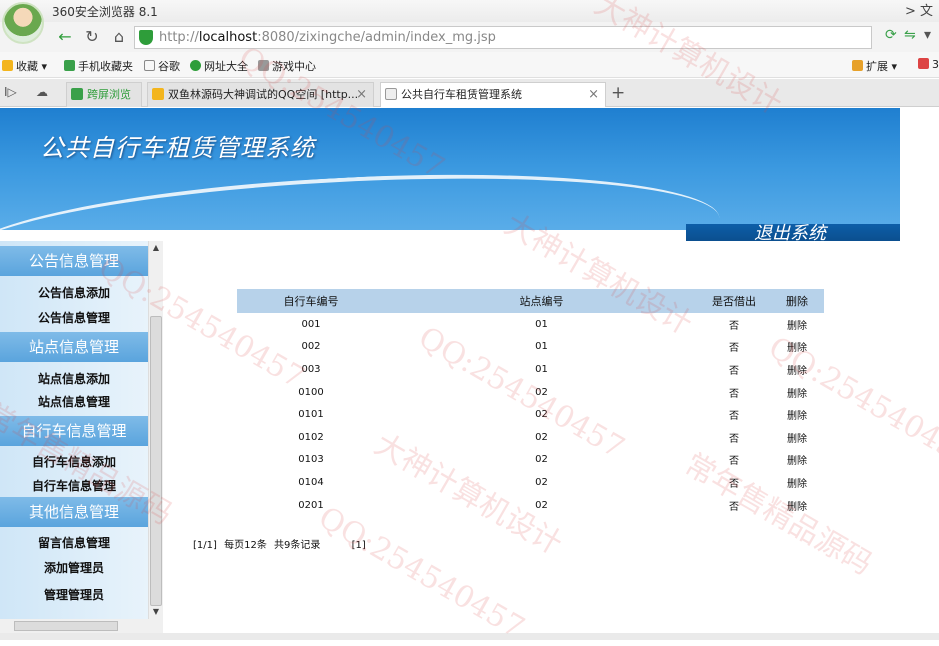 This screenshot has width=939, height=646. I want to click on cell-bike-id: 001, so click(311, 324).